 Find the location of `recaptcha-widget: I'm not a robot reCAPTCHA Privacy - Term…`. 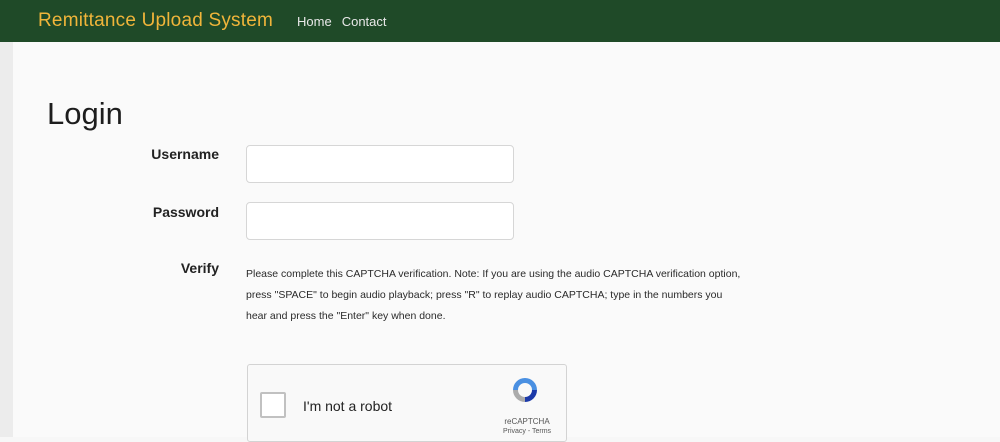

recaptcha-widget: I'm not a robot reCAPTCHA Privacy - Term… is located at coordinates (407, 403).